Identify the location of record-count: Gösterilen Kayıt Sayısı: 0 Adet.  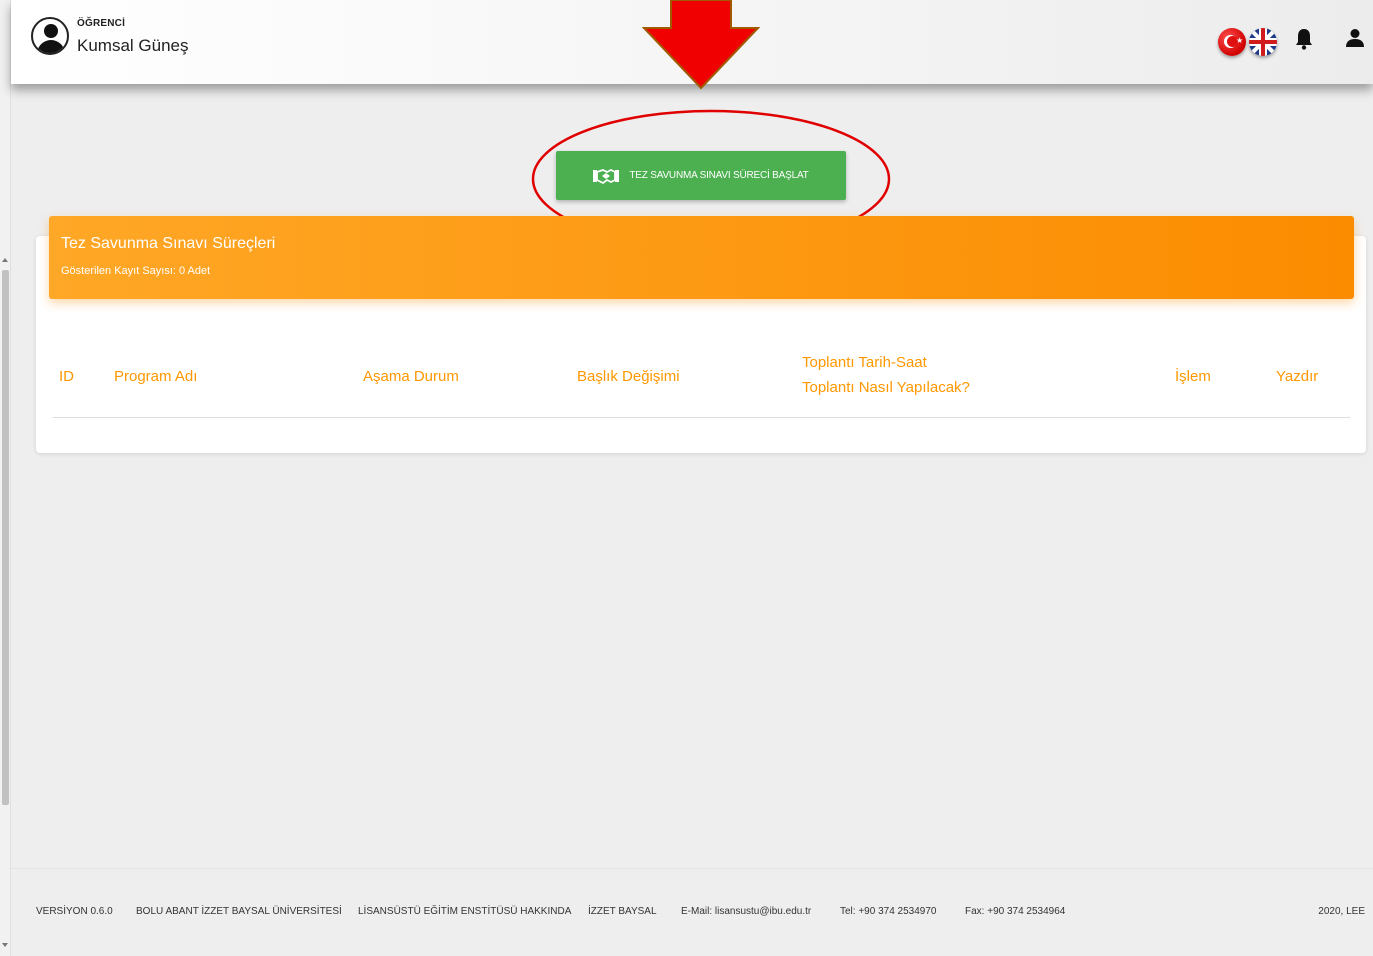
(136, 271).